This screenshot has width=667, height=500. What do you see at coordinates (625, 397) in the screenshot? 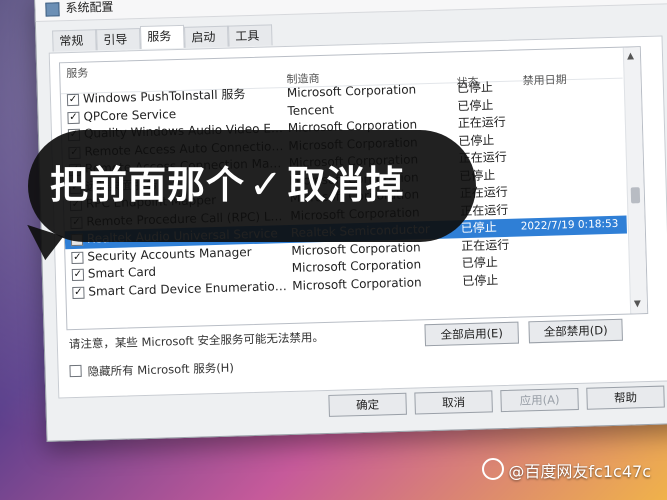
I see `help-button: 帮助` at bounding box center [625, 397].